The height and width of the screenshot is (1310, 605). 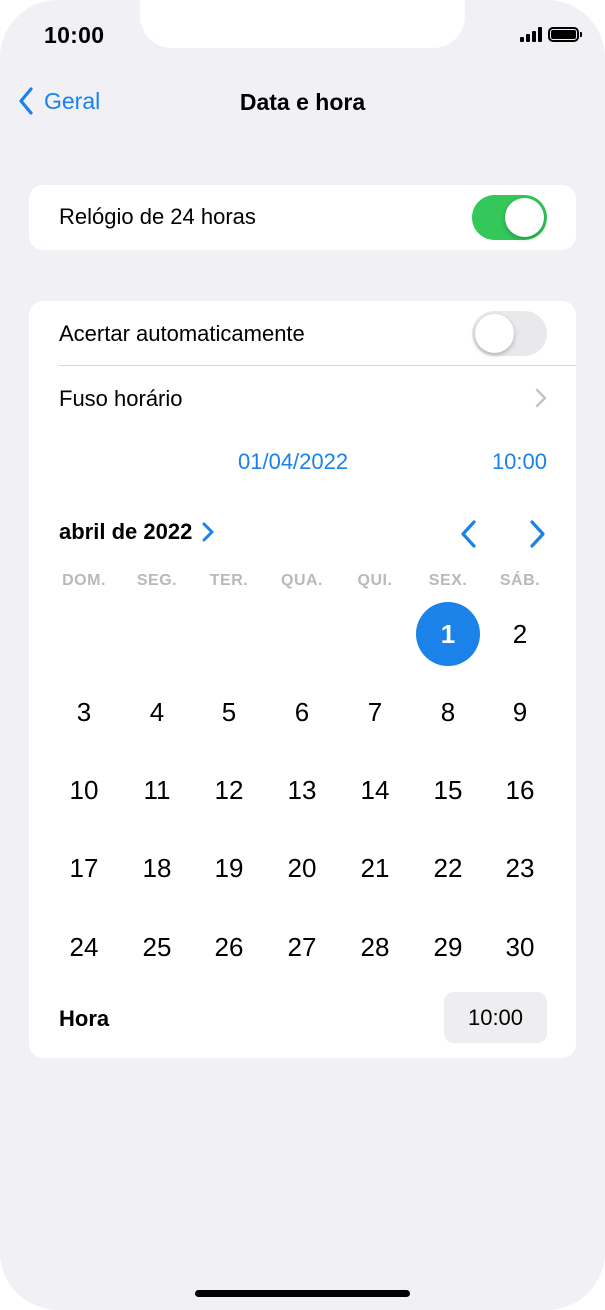 What do you see at coordinates (520, 634) in the screenshot?
I see `calendar-day: 2` at bounding box center [520, 634].